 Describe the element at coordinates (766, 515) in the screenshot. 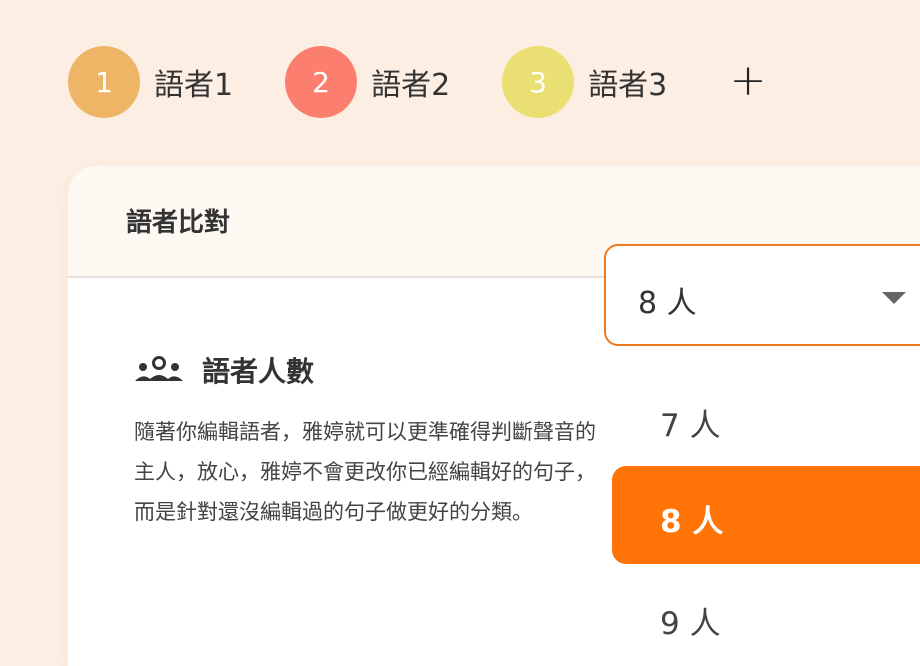

I see `dropdown-option-selected: 8 人` at that location.